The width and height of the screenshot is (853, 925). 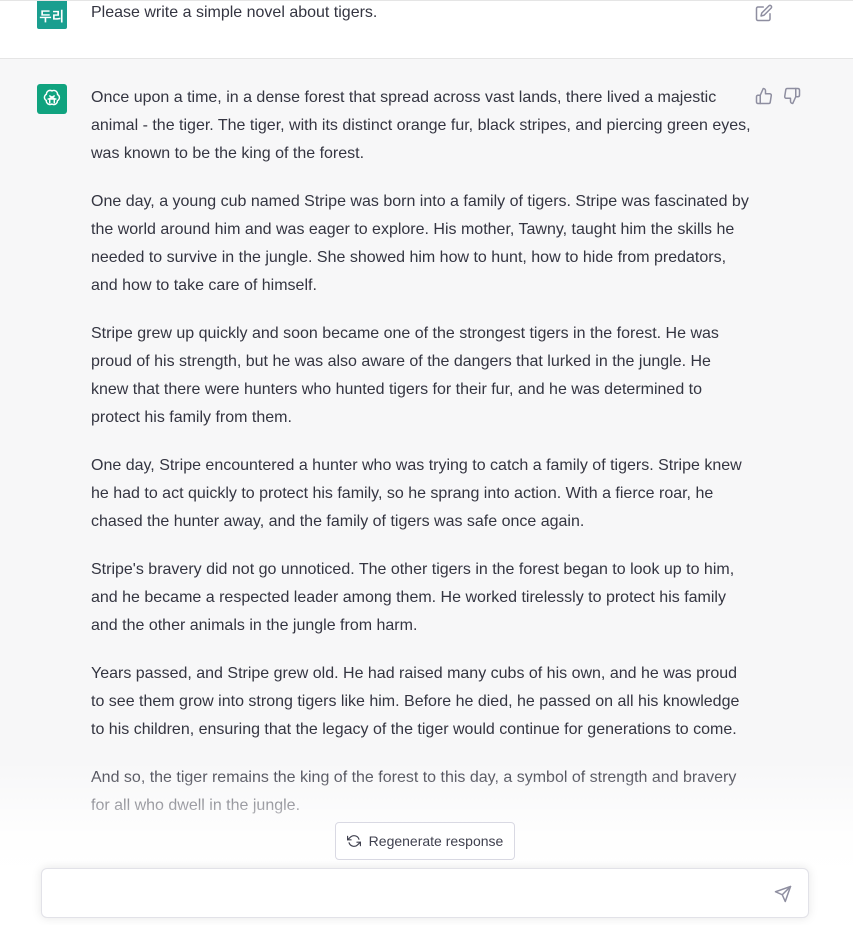 I want to click on thumbs-up-icon, so click(x=764, y=96).